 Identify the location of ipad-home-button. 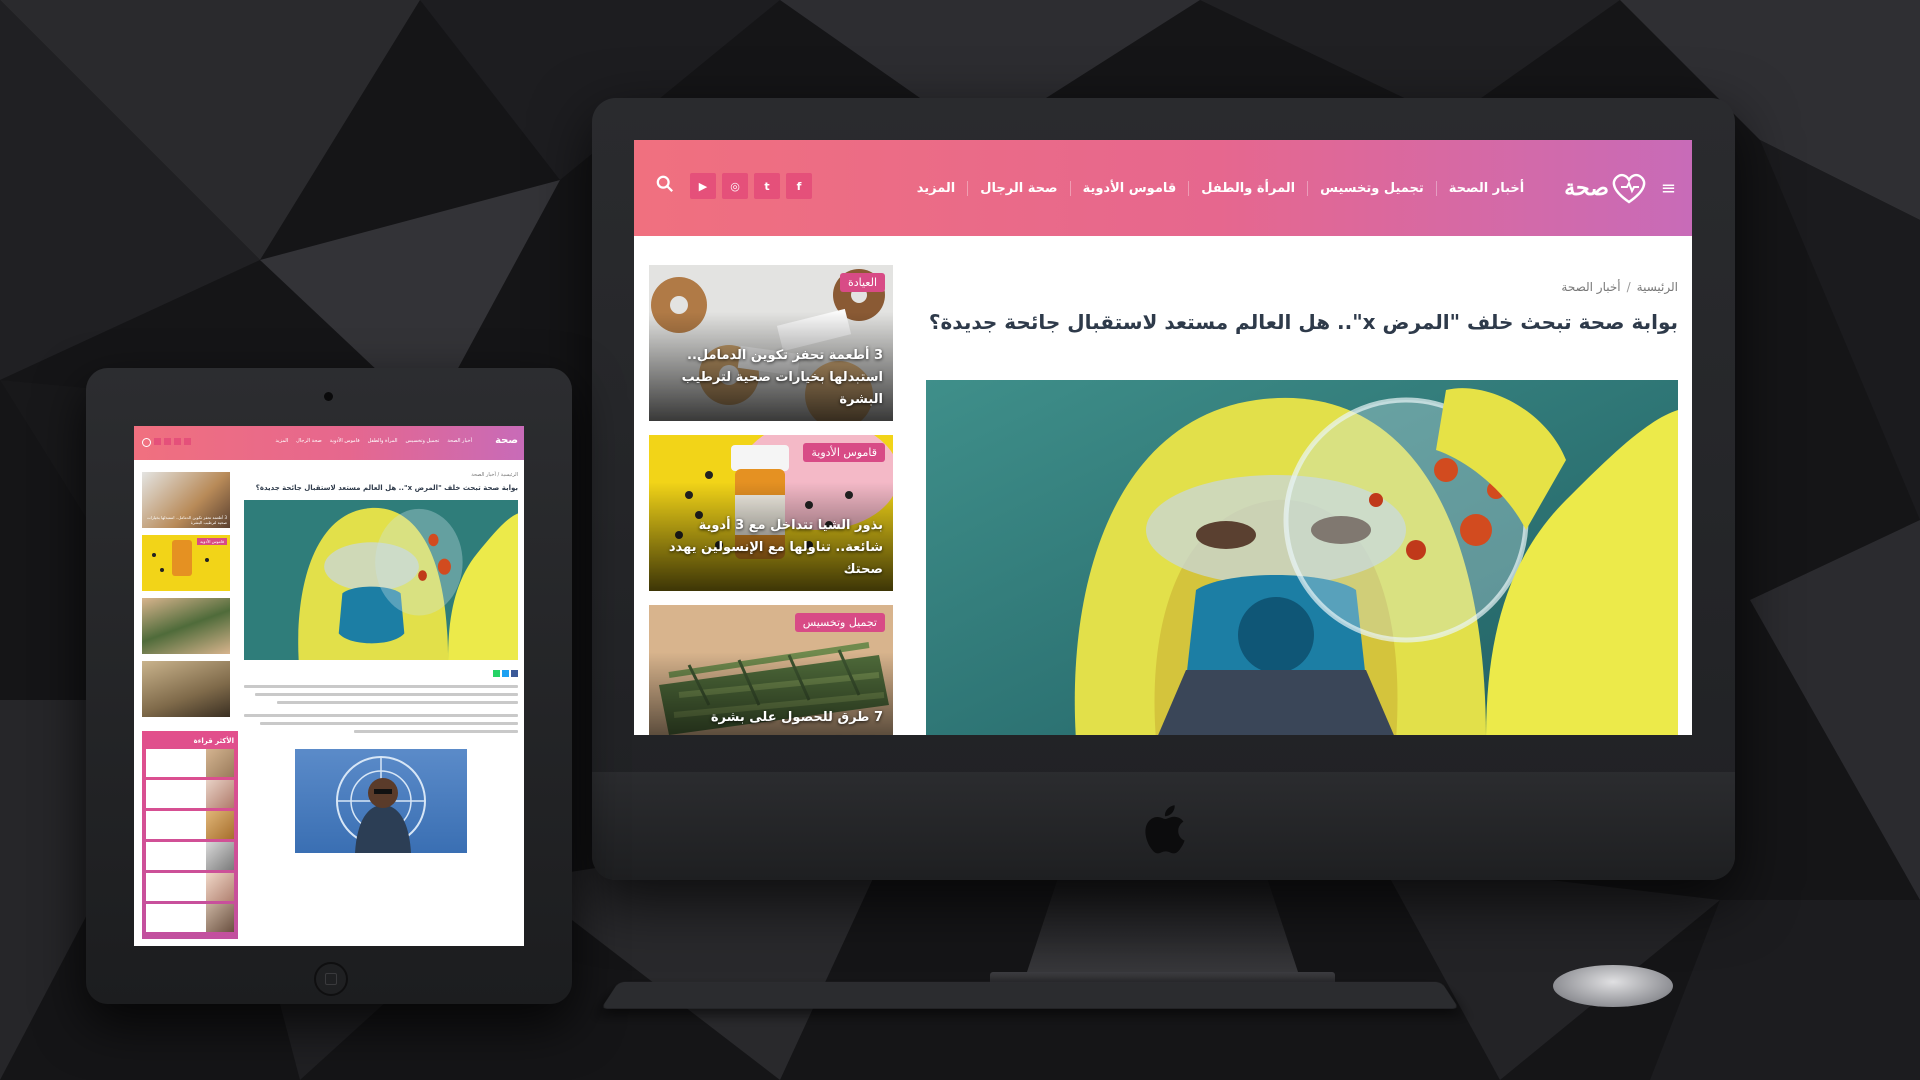
(331, 979).